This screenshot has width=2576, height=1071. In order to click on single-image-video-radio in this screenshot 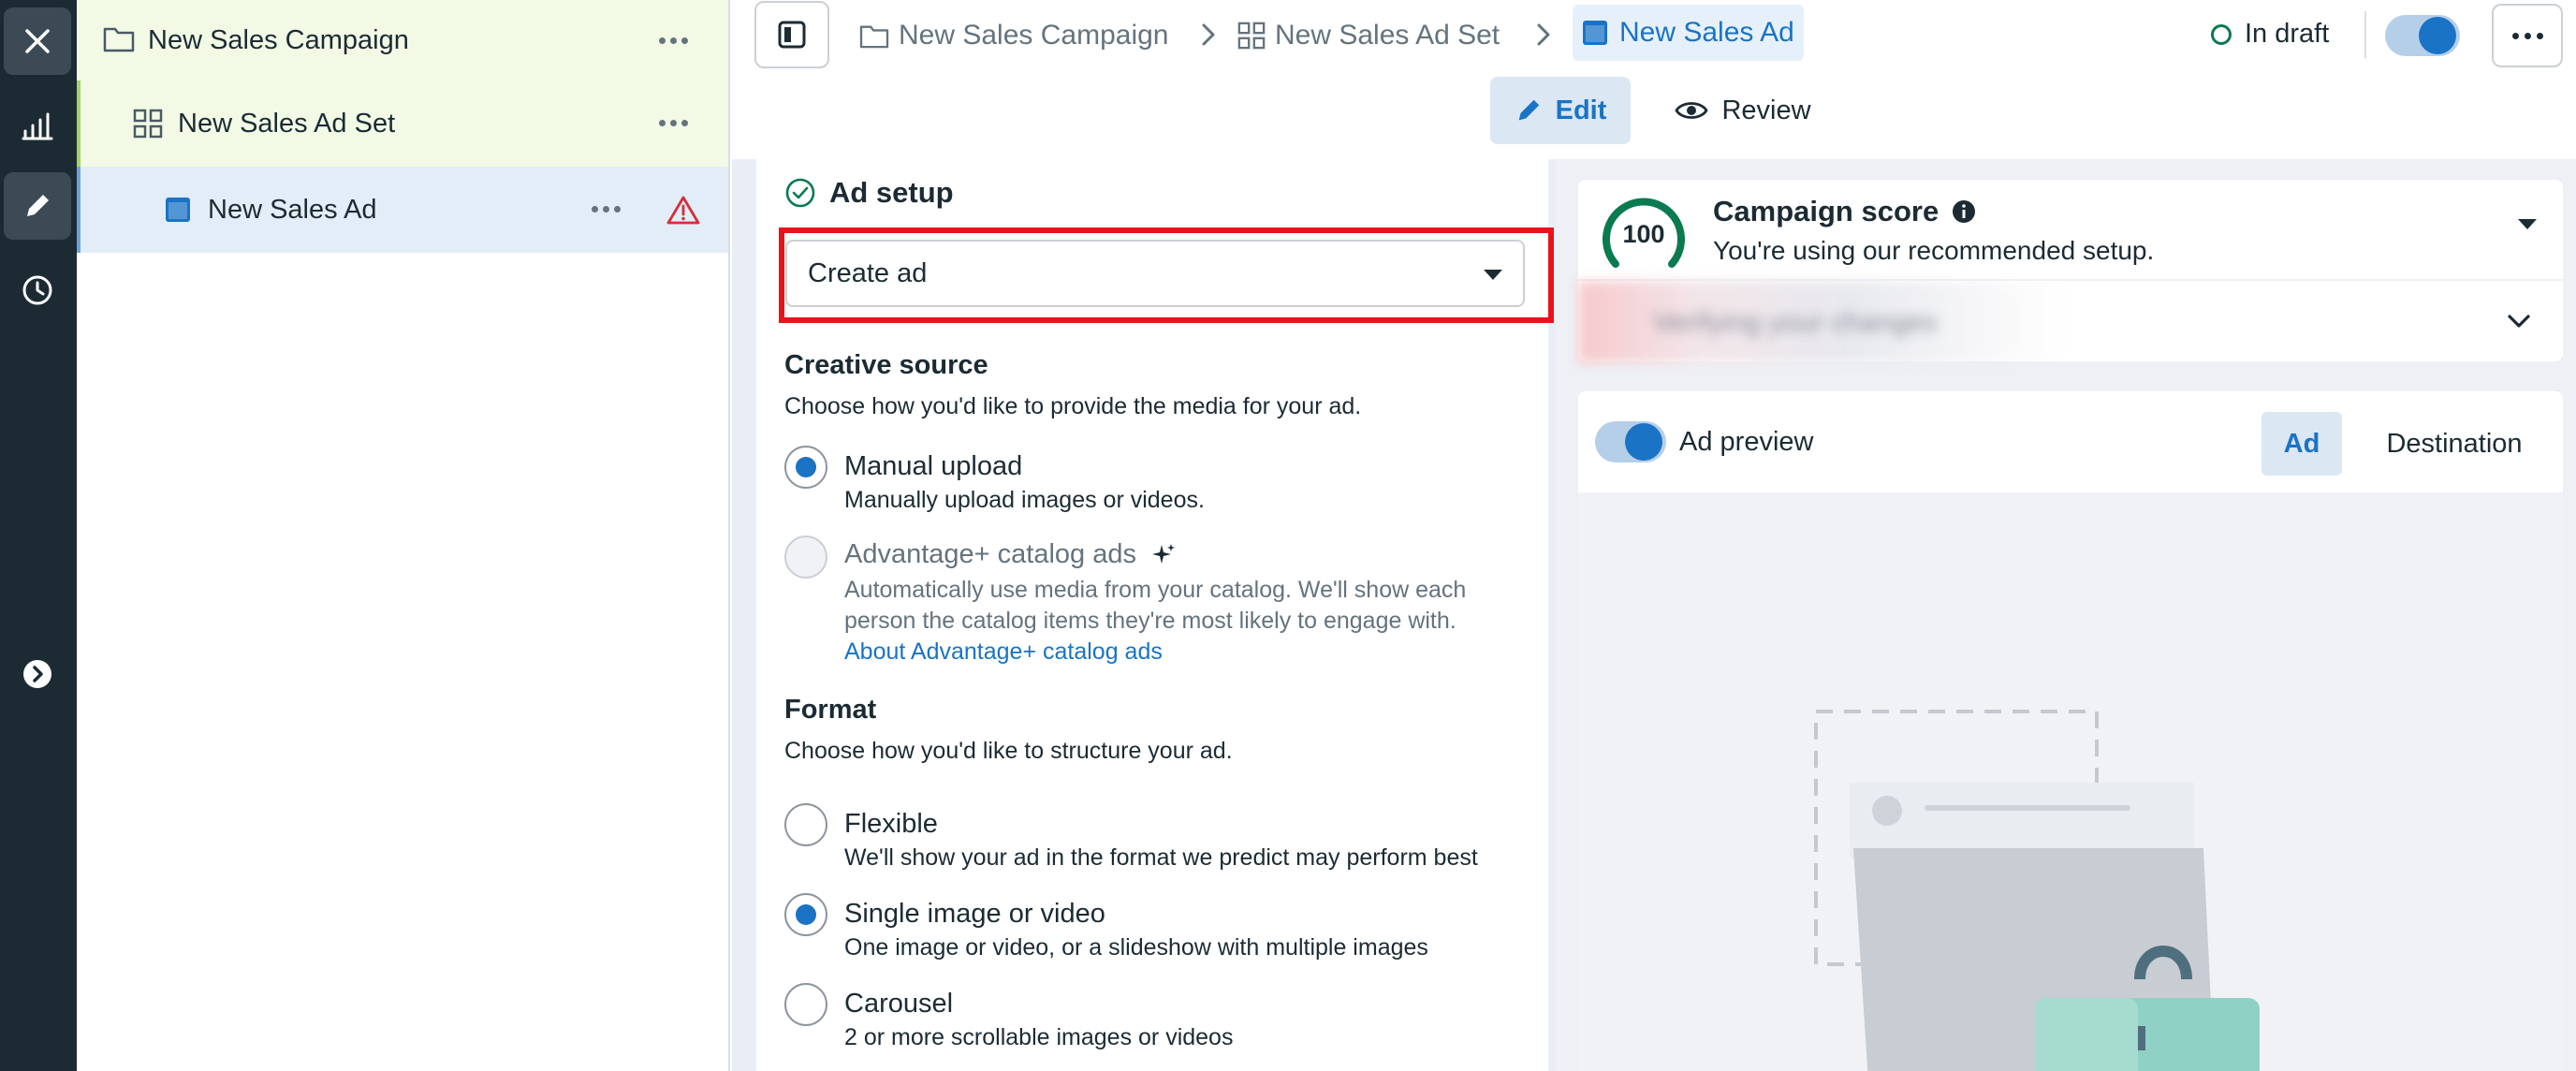, I will do `click(805, 914)`.